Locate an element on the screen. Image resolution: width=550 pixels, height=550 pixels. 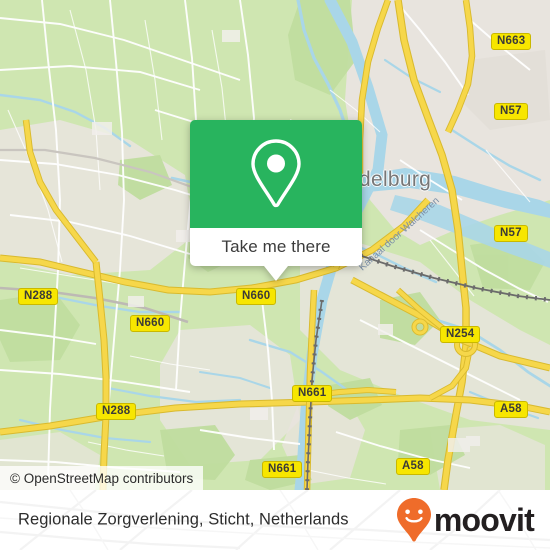
popup-action-bar: Take me there is located at coordinates (276, 247).